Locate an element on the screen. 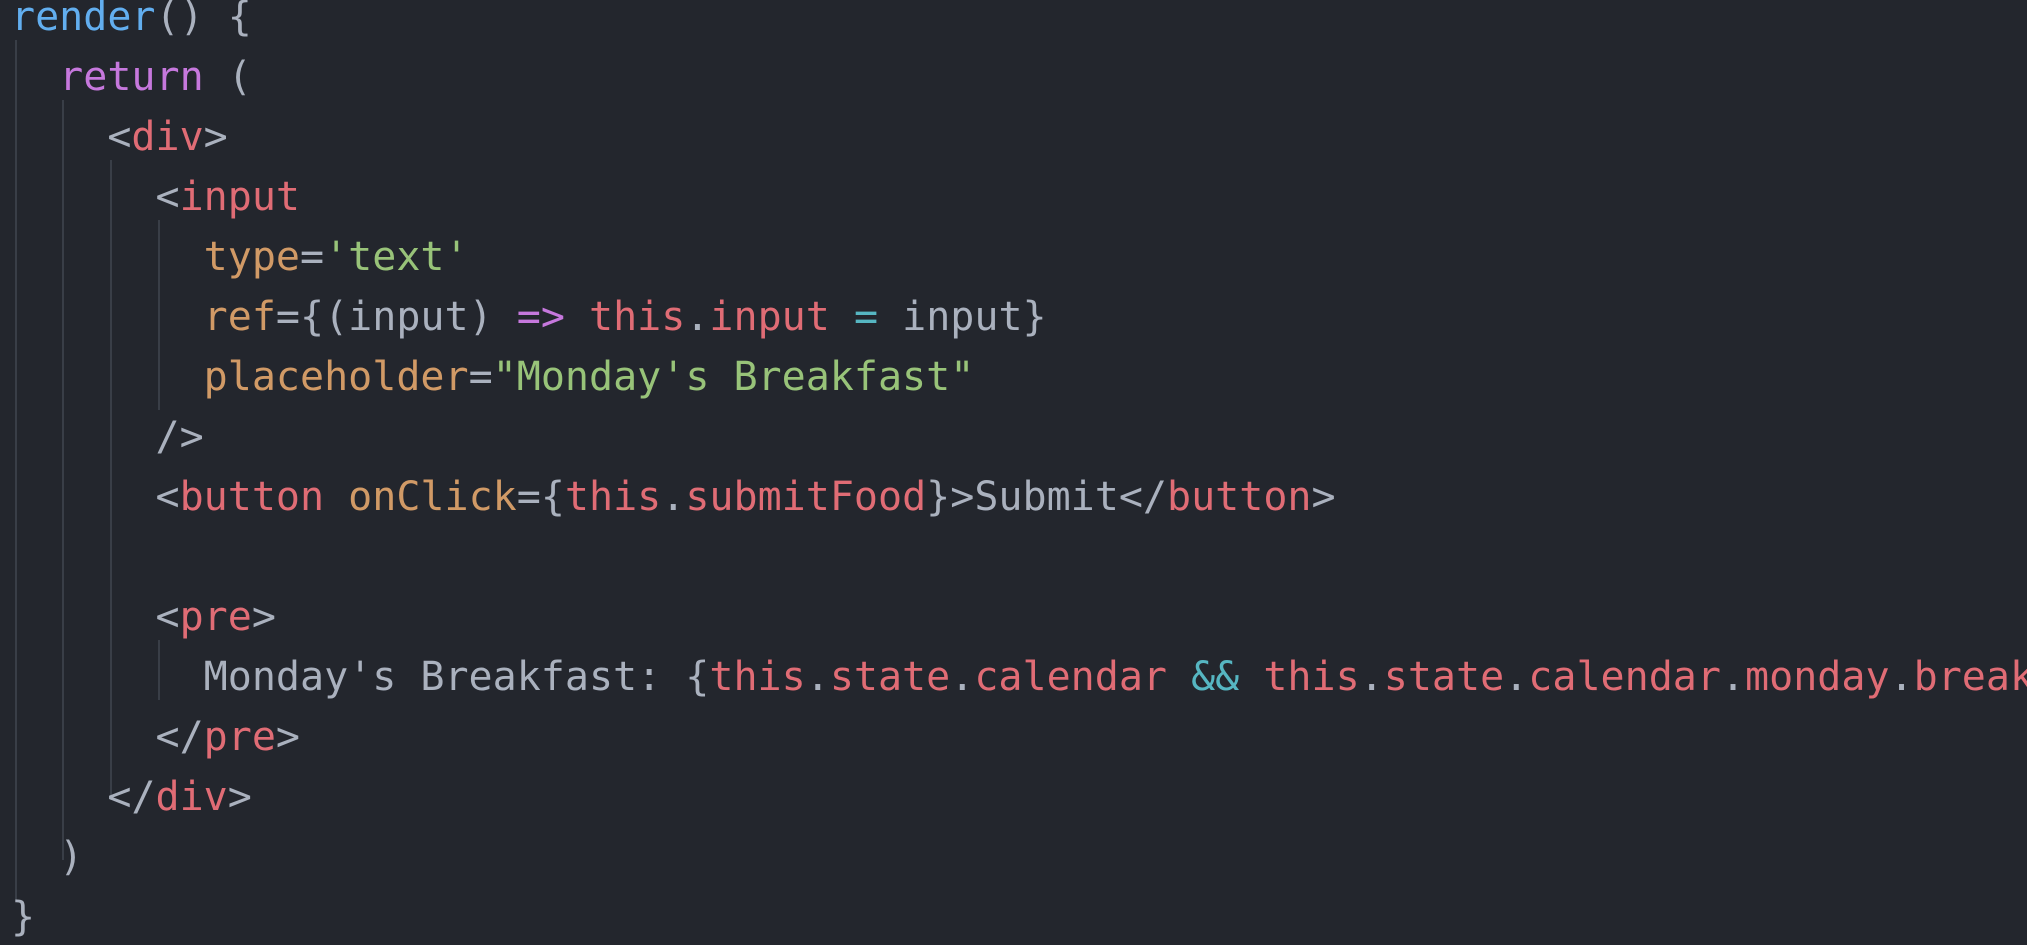  code-line: <pre> is located at coordinates (143, 617).